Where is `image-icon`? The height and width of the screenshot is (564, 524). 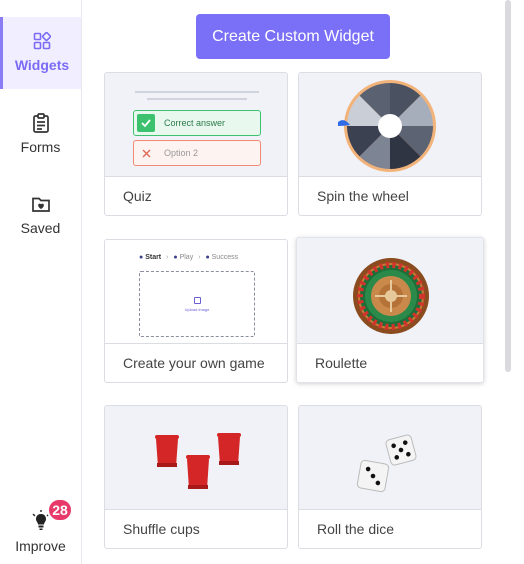
image-icon is located at coordinates (197, 300).